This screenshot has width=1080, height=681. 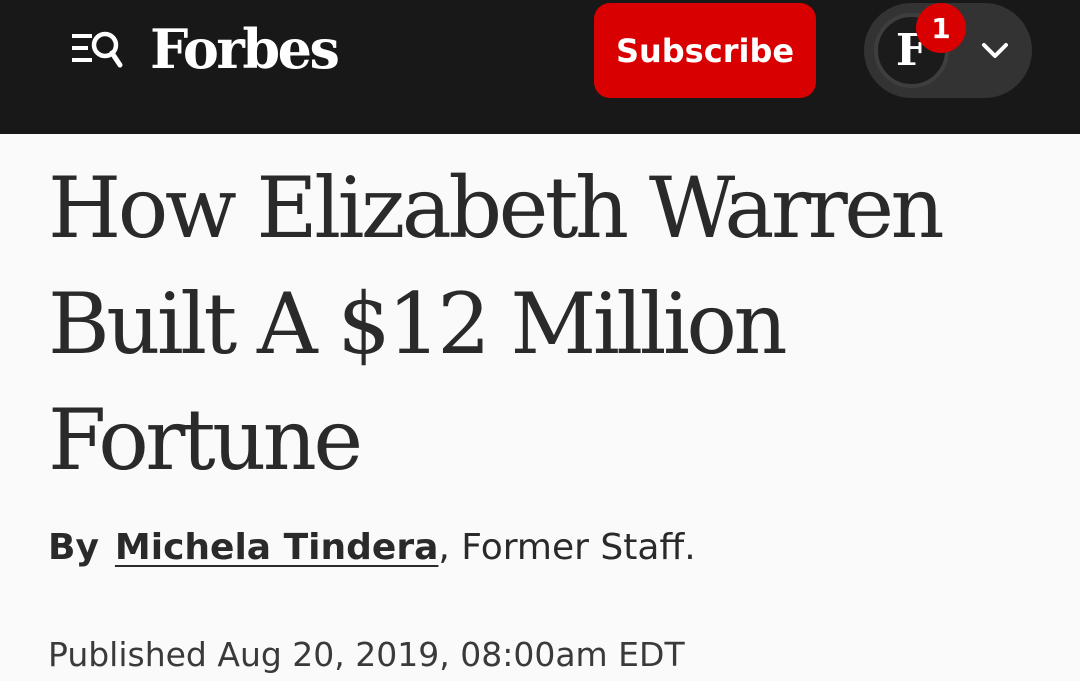 What do you see at coordinates (941, 28) in the screenshot?
I see `notification-badge: 1` at bounding box center [941, 28].